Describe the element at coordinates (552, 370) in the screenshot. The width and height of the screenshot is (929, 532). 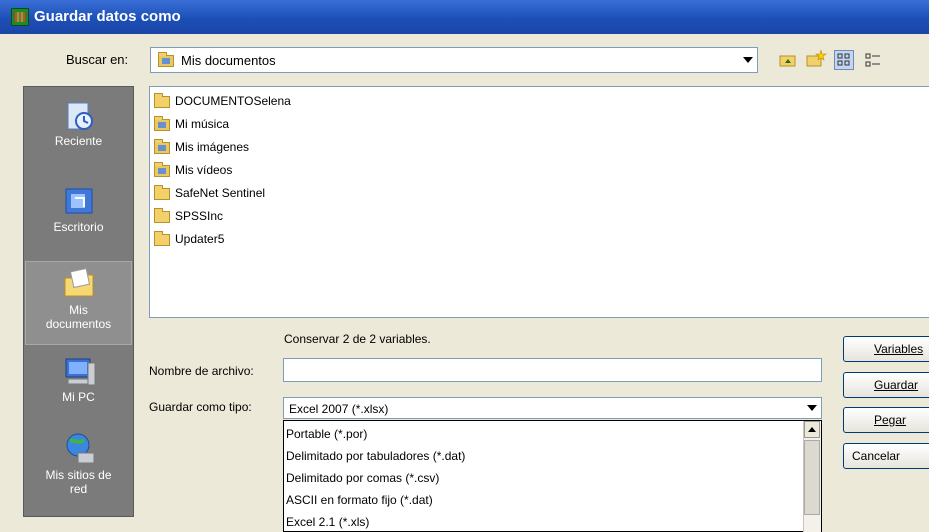
I see `filename-input` at that location.